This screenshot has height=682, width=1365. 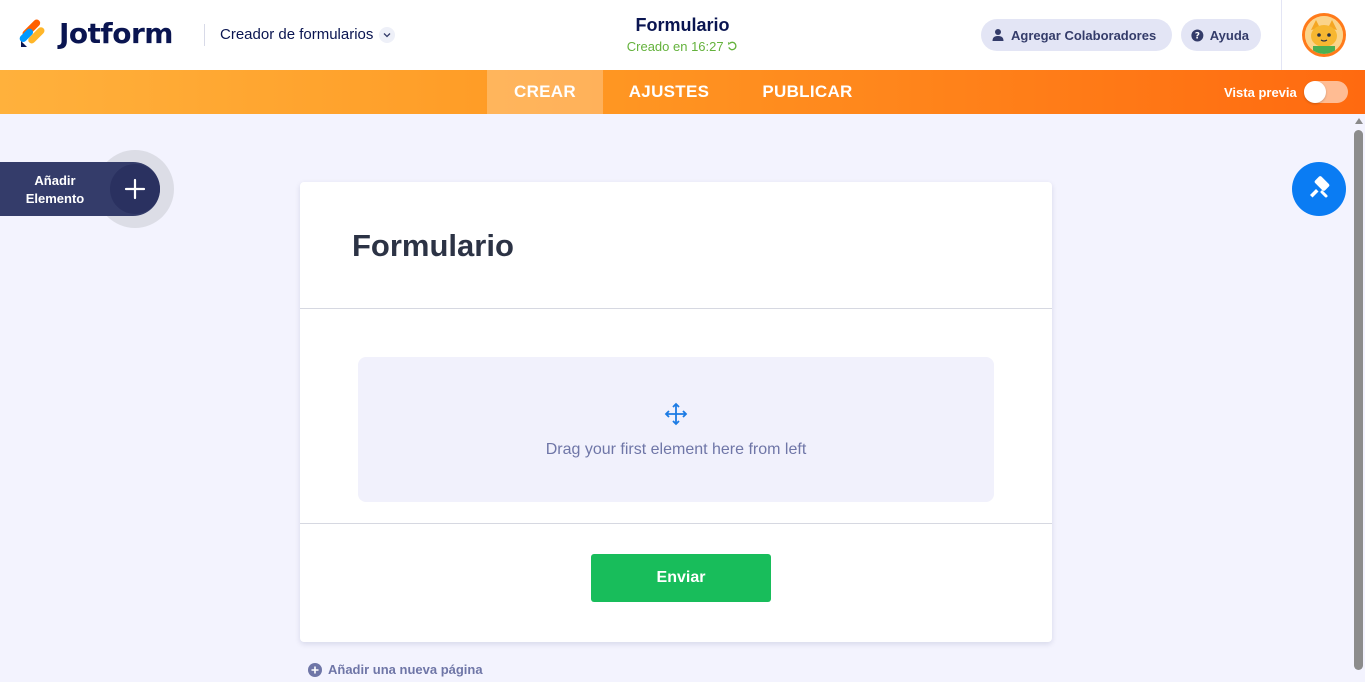 I want to click on scroll-thumb, so click(x=1358, y=400).